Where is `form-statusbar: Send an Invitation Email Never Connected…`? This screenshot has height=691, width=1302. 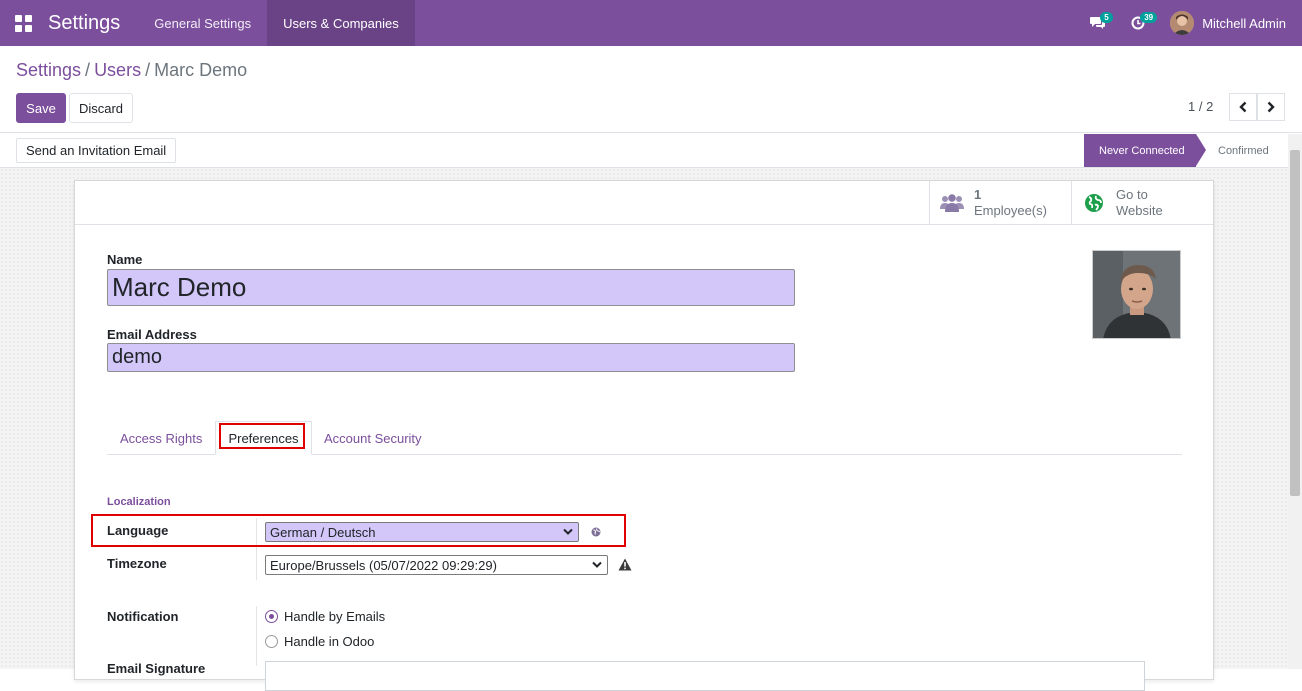 form-statusbar: Send an Invitation Email Never Connected… is located at coordinates (651, 151).